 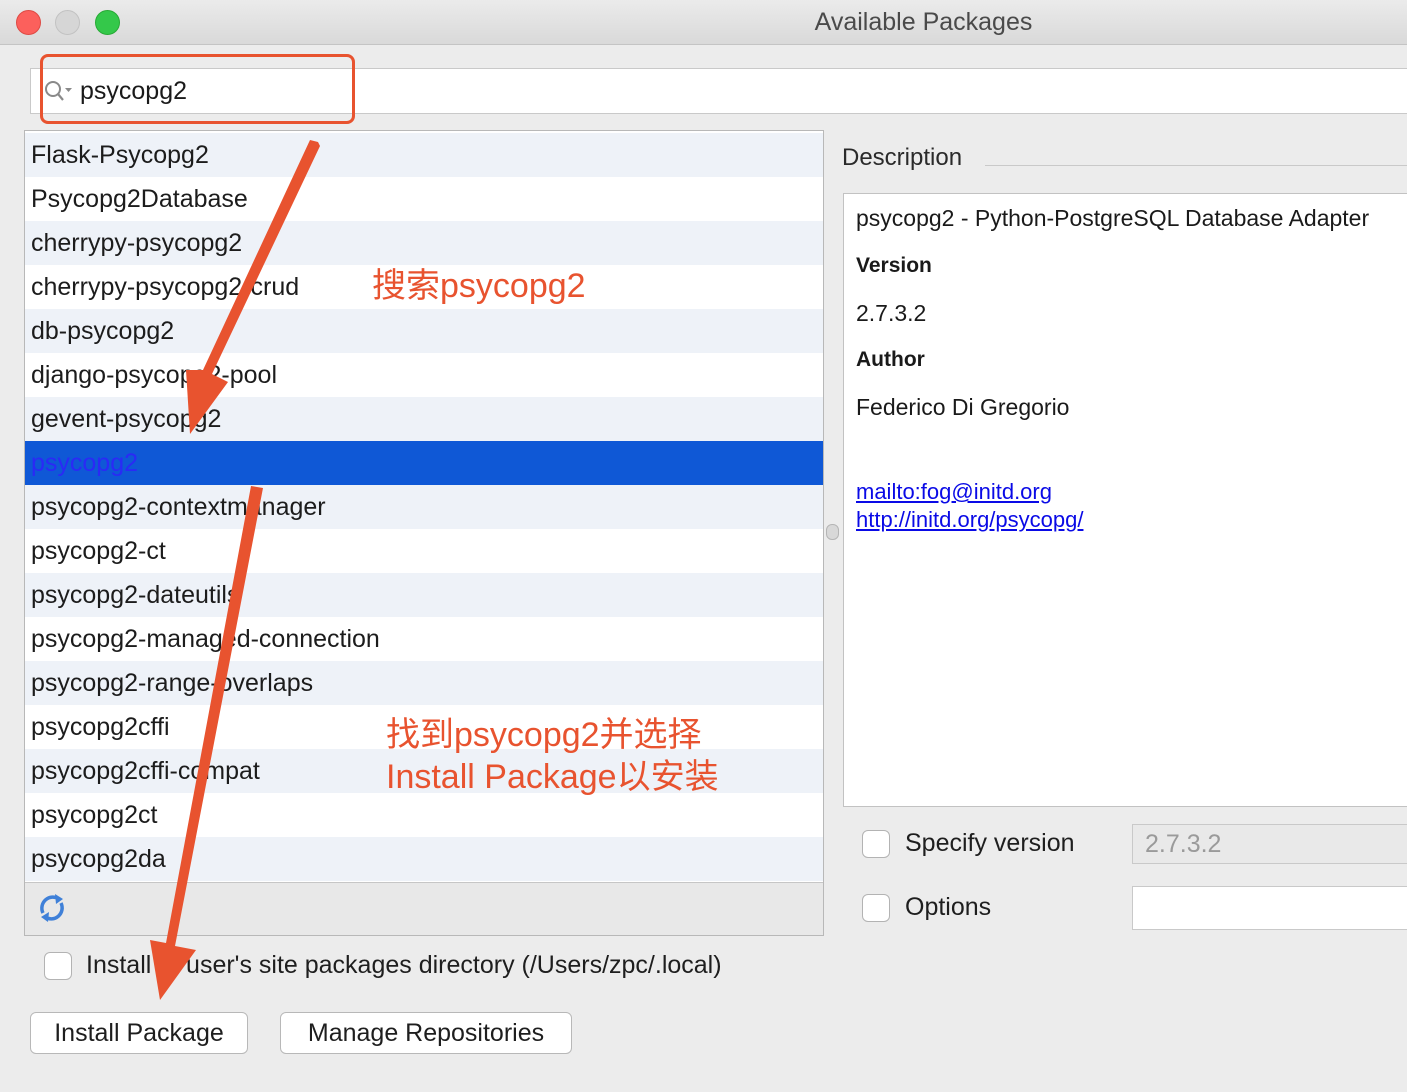 What do you see at coordinates (424, 909) in the screenshot?
I see `list-footer` at bounding box center [424, 909].